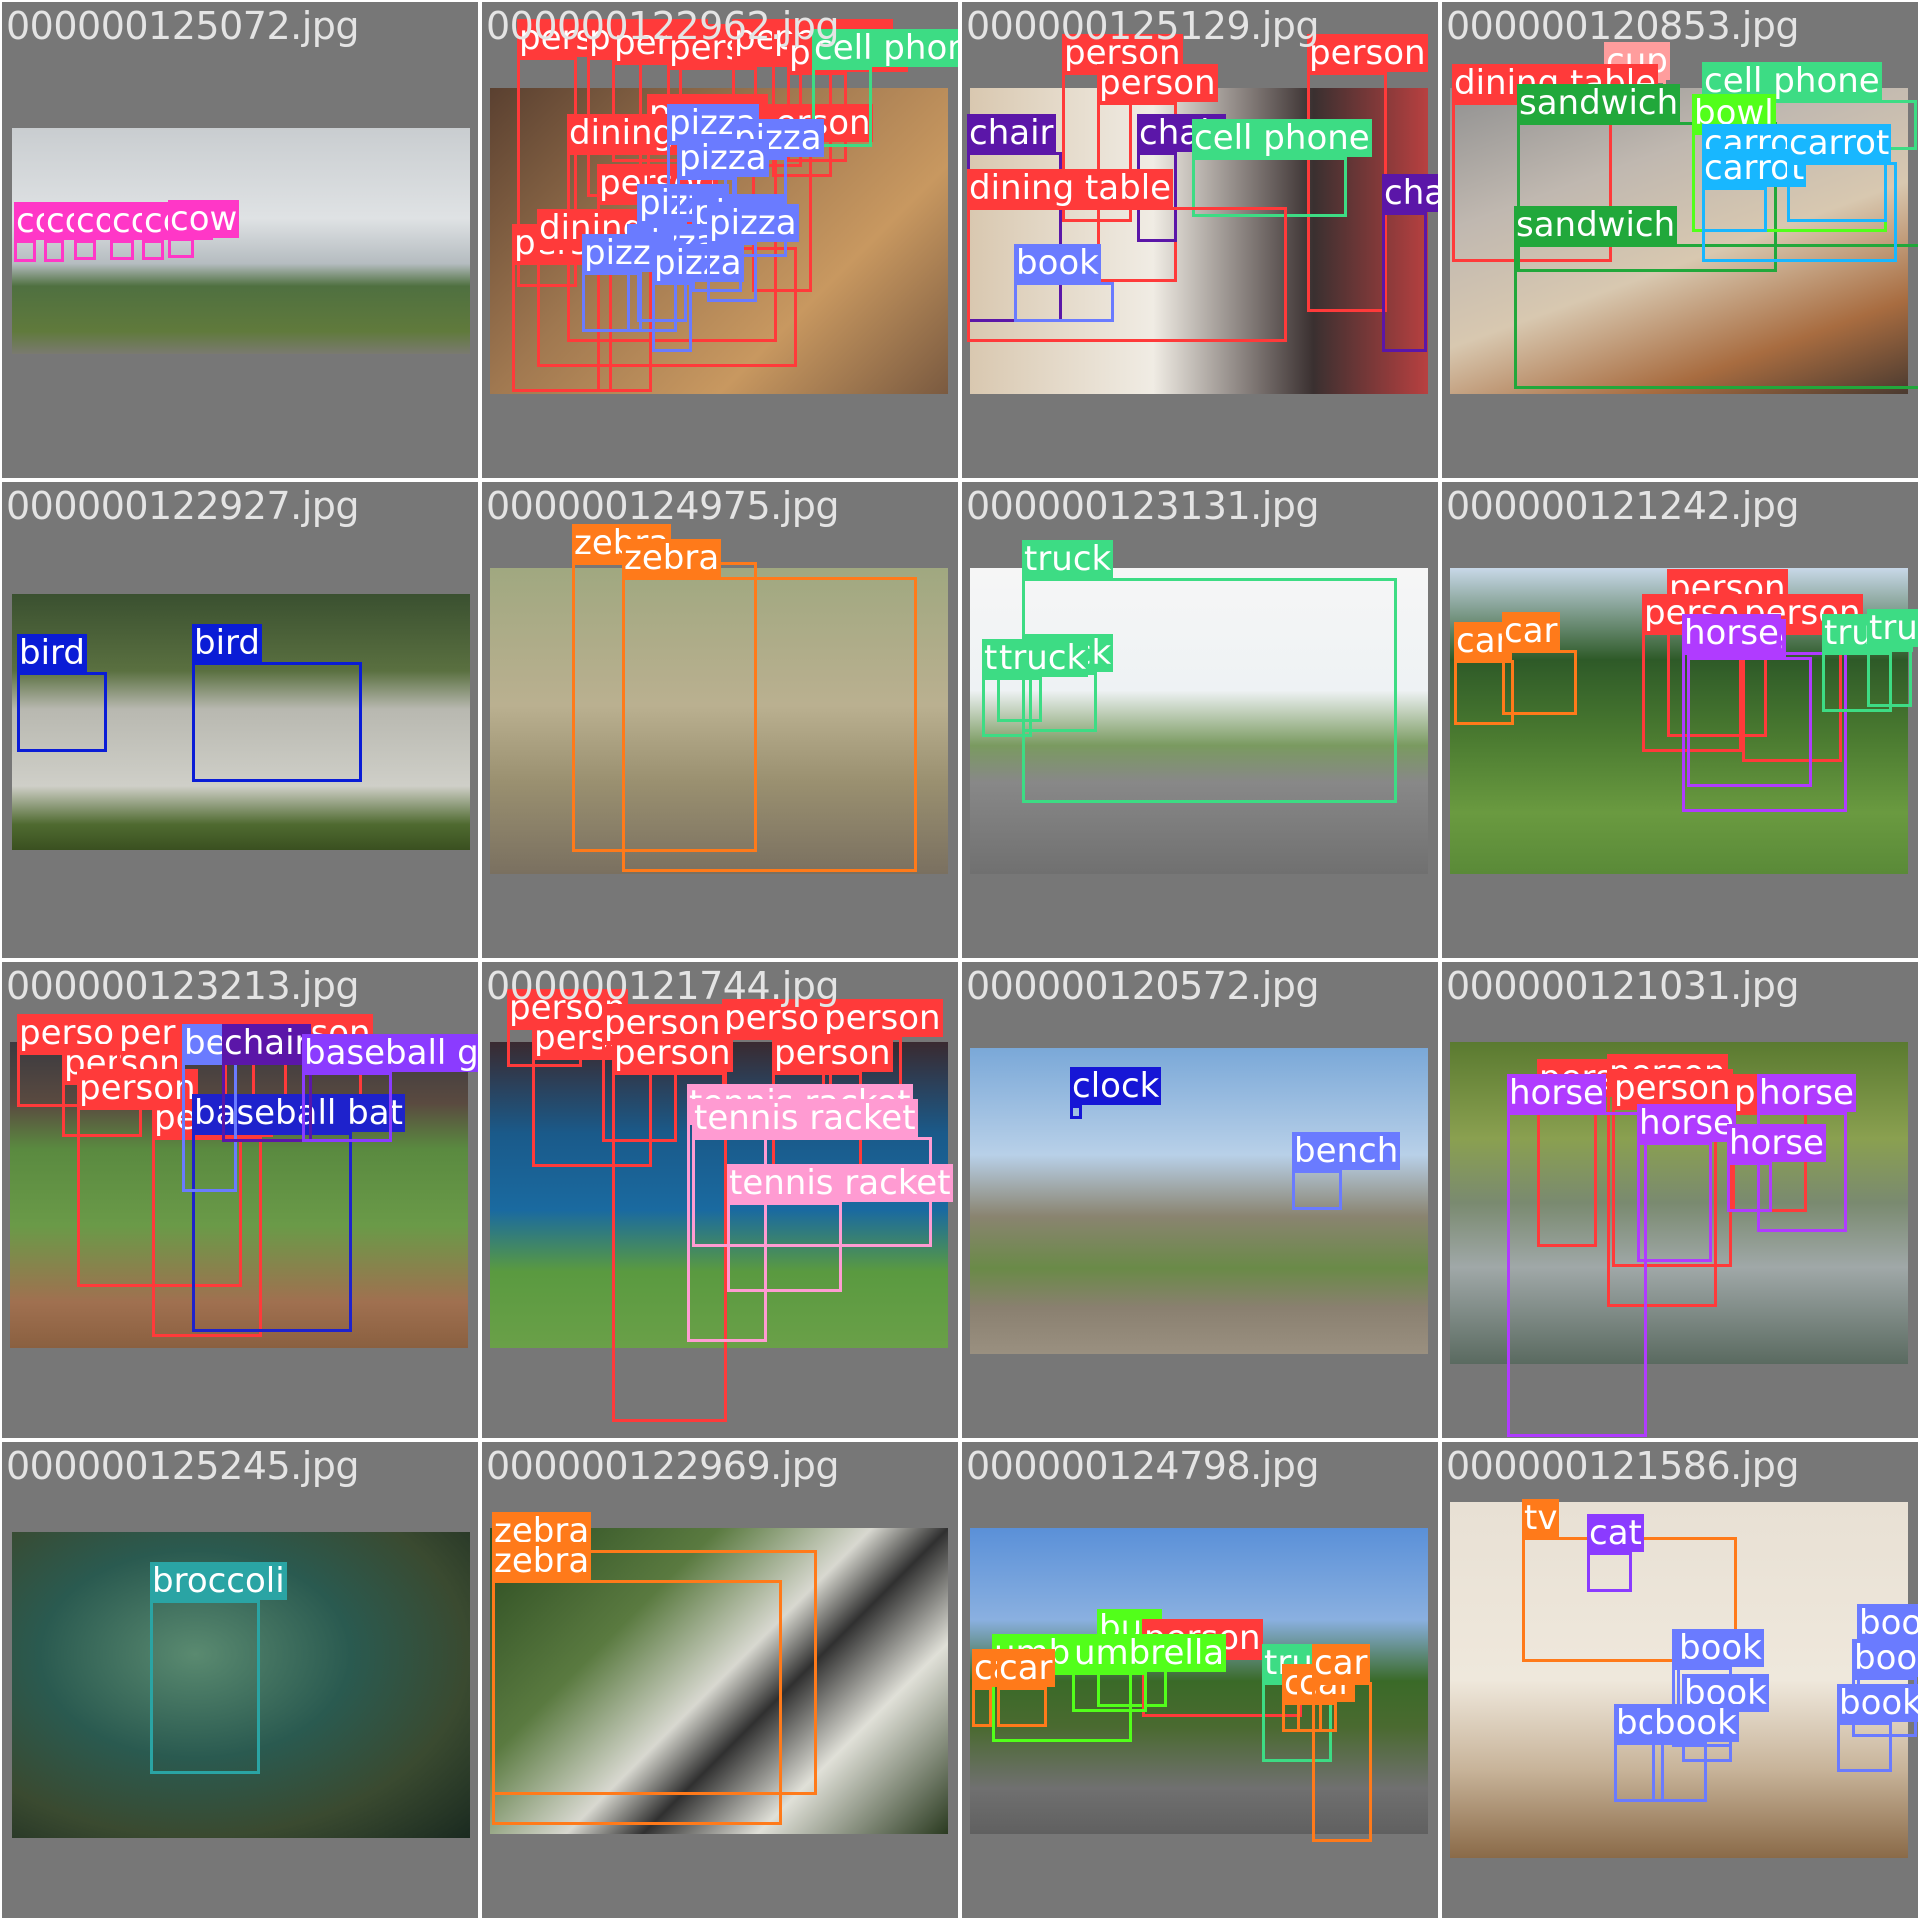 This screenshot has height=1920, width=1920. I want to click on detection-label: bird, so click(52, 653).